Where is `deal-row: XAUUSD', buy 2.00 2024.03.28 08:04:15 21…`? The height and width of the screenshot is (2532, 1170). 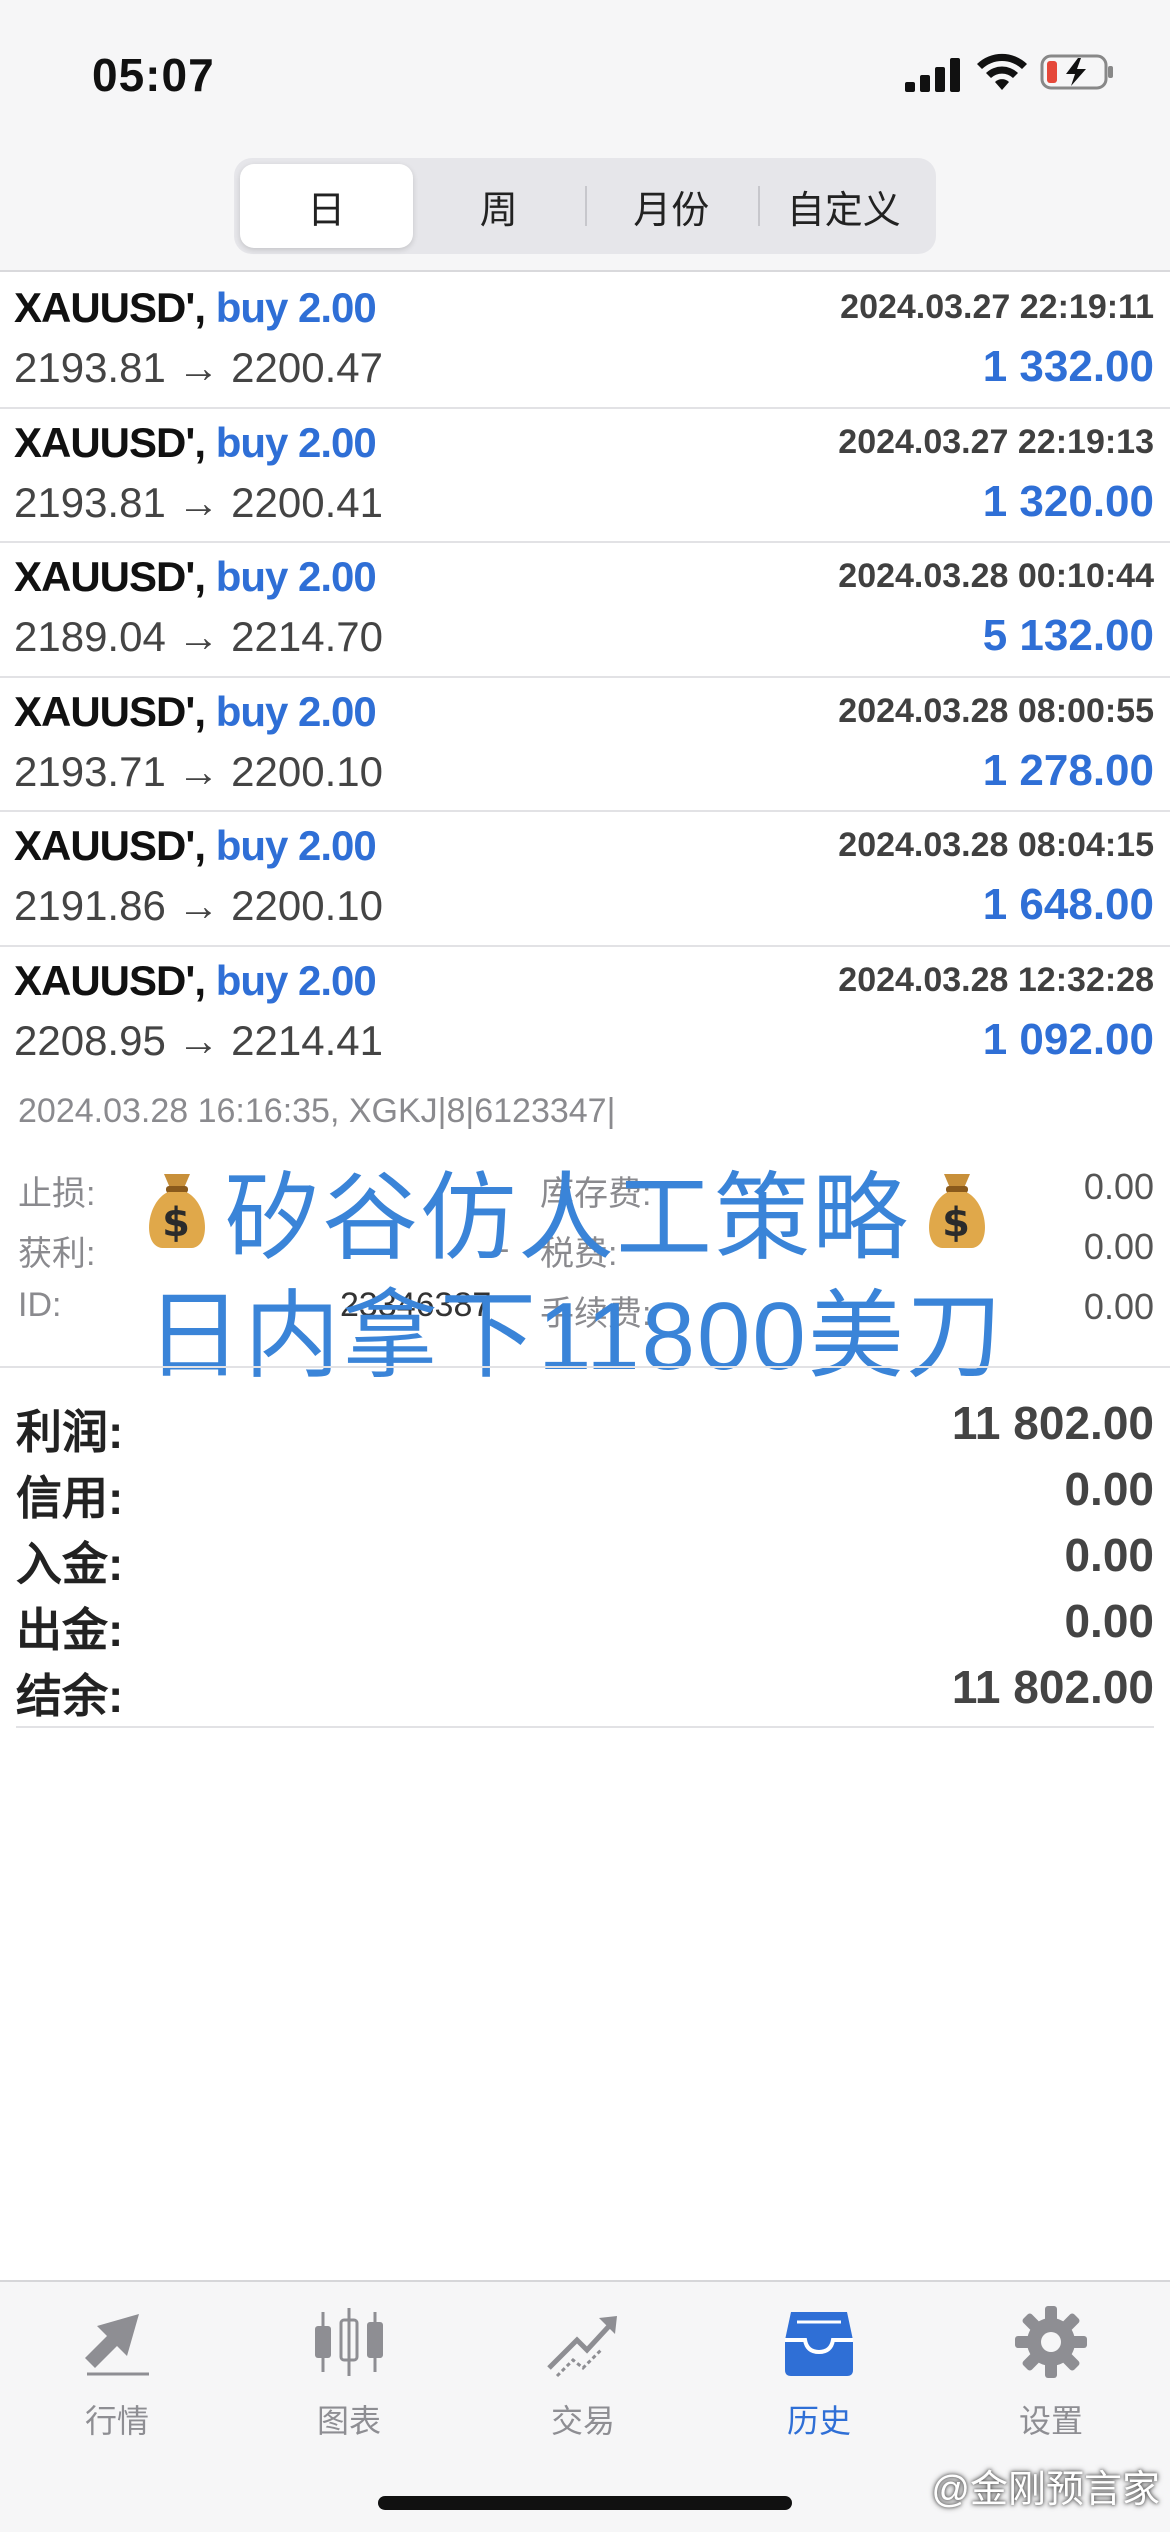
deal-row: XAUUSD', buy 2.00 2024.03.28 08:04:15 21… is located at coordinates (585, 879).